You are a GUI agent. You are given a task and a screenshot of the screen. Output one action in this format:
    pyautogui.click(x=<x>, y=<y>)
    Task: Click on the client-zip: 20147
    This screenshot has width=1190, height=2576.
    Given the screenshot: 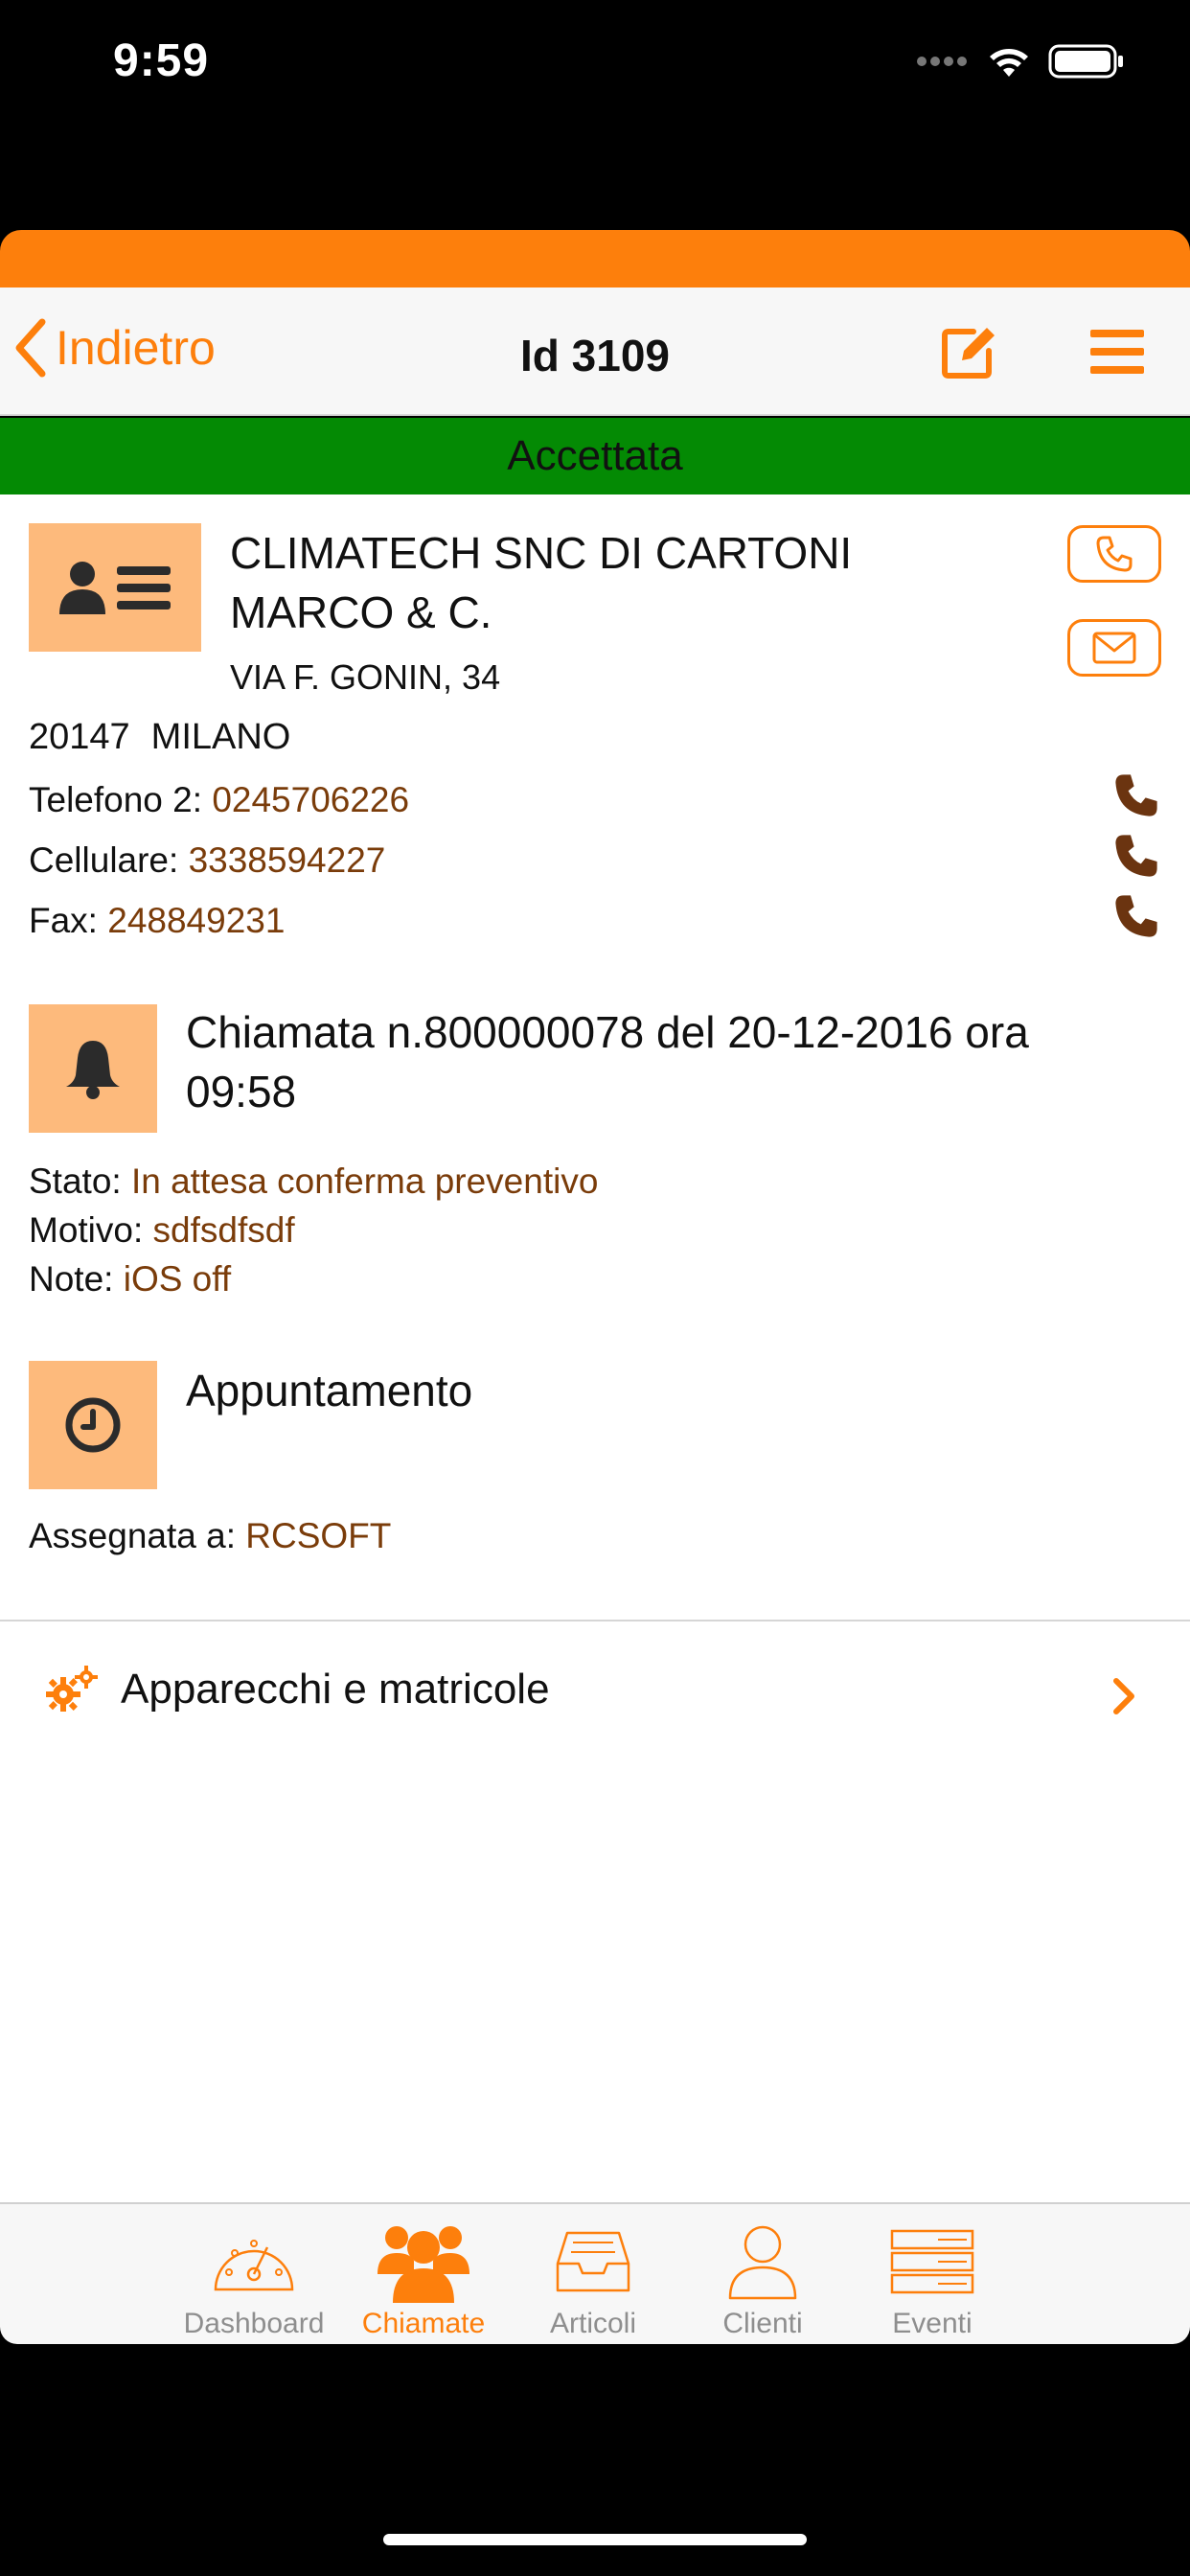 What is the action you would take?
    pyautogui.click(x=80, y=737)
    